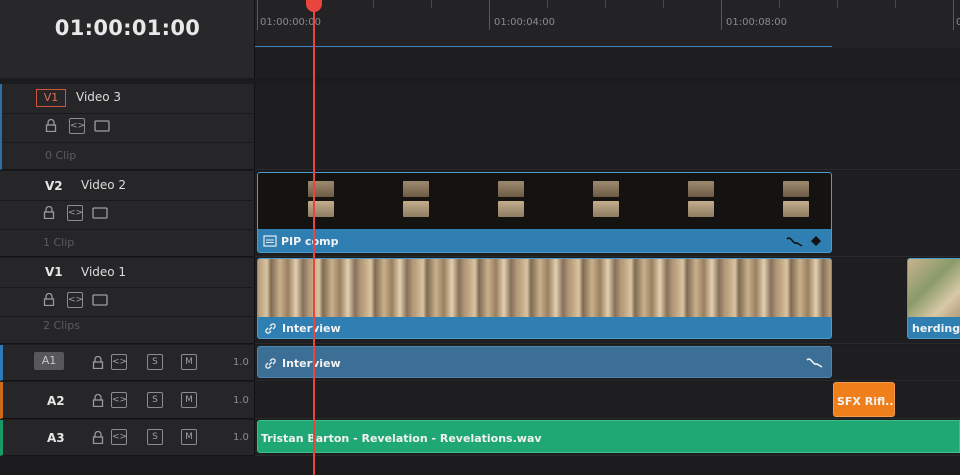 This screenshot has width=960, height=475. Describe the element at coordinates (525, 22) in the screenshot. I see `ruler-label: 01:00:04:00` at that location.